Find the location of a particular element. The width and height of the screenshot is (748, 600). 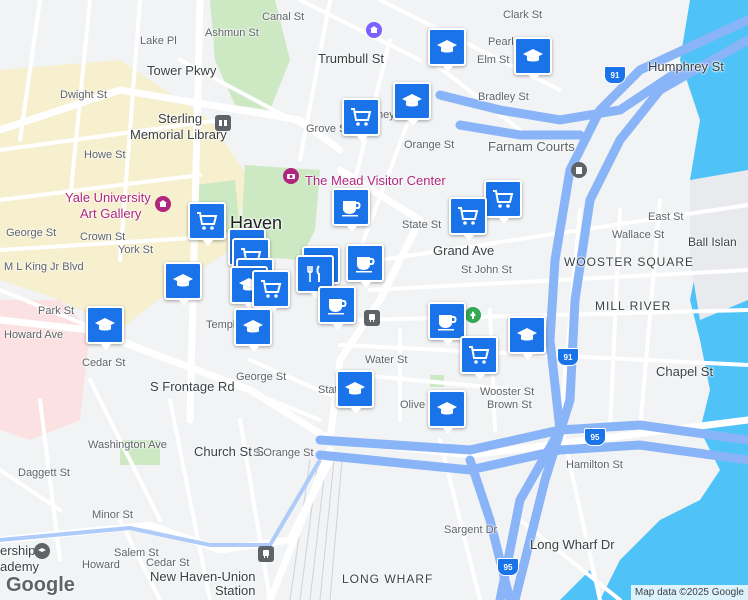

map-attribution: Map data ©2025 Google is located at coordinates (689, 592).